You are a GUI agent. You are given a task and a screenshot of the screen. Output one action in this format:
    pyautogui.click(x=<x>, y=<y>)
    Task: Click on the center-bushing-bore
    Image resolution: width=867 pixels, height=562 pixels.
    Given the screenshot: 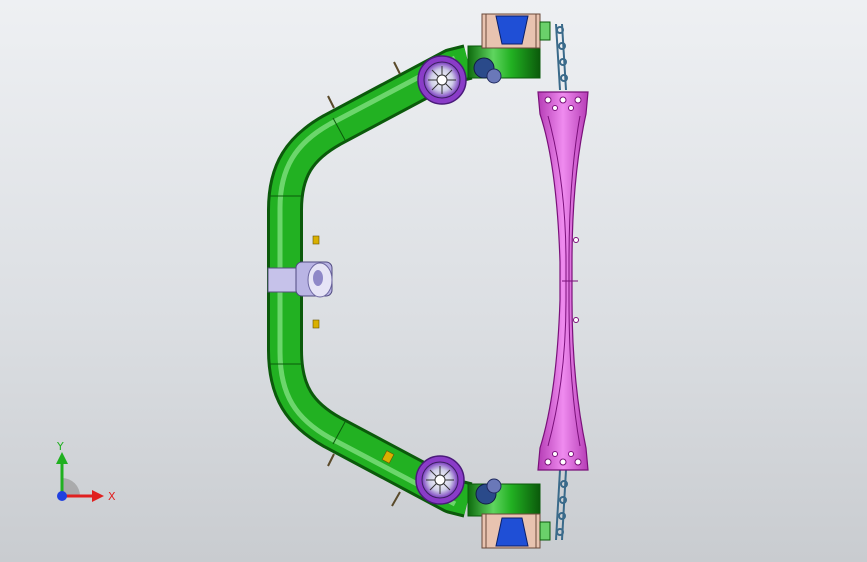 What is the action you would take?
    pyautogui.click(x=318, y=278)
    